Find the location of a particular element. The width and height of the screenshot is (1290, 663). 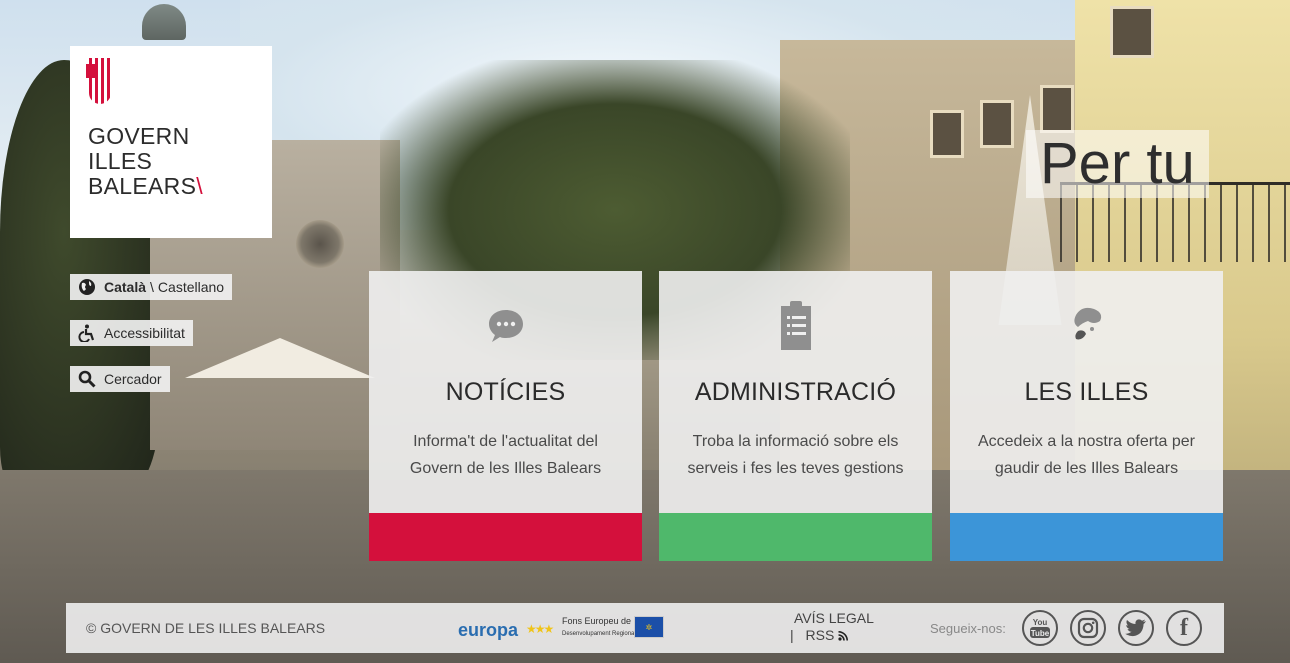

rss-link: RSS is located at coordinates (827, 635).